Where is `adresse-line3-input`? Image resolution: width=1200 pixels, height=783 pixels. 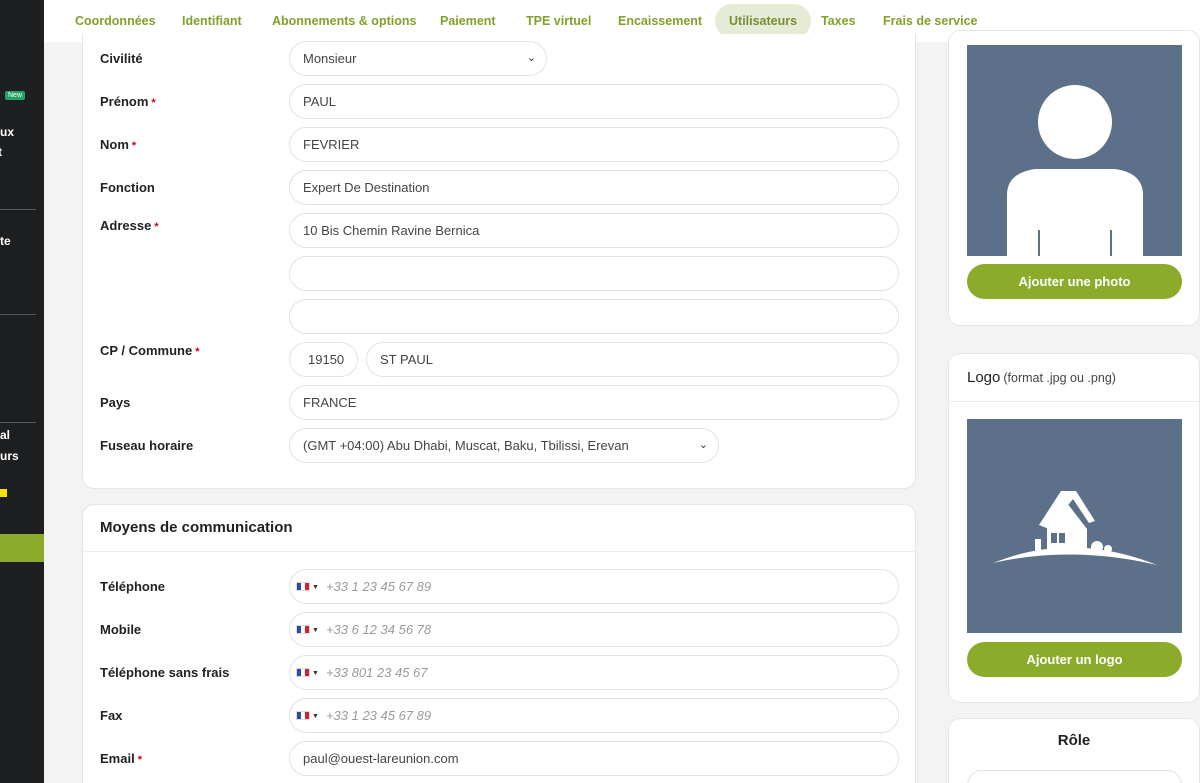 adresse-line3-input is located at coordinates (594, 316).